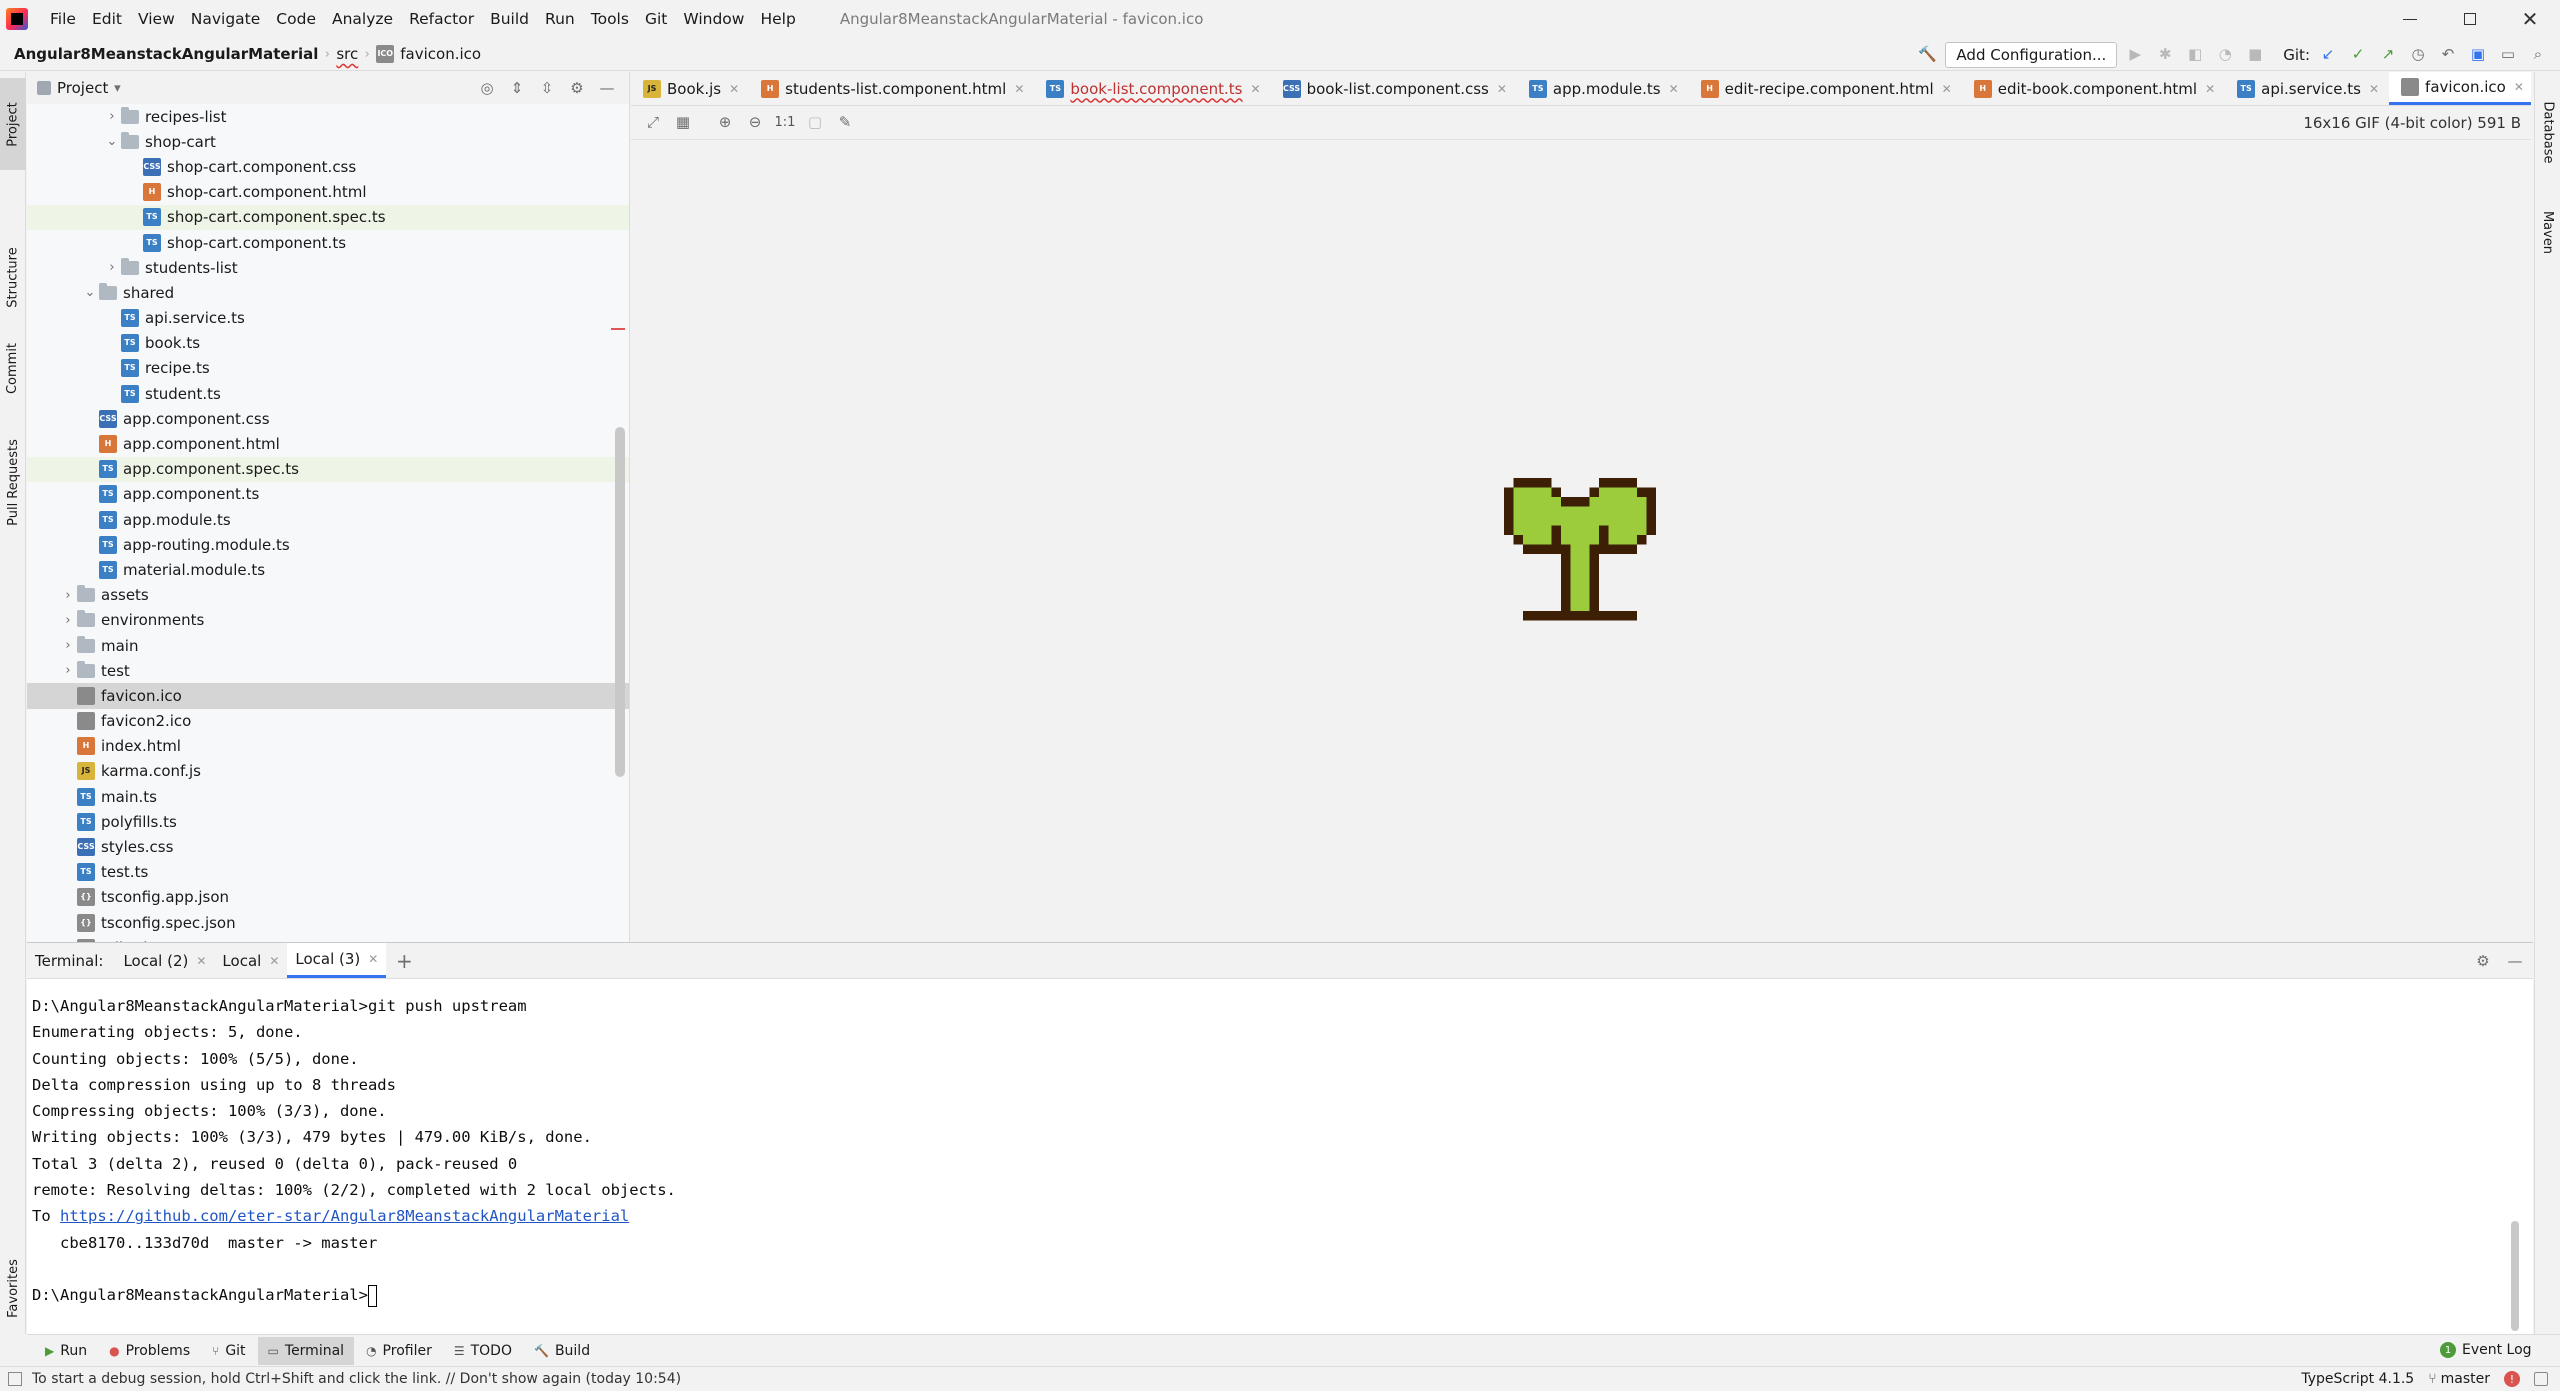  What do you see at coordinates (328, 721) in the screenshot?
I see `tree-file: favicon2.ico` at bounding box center [328, 721].